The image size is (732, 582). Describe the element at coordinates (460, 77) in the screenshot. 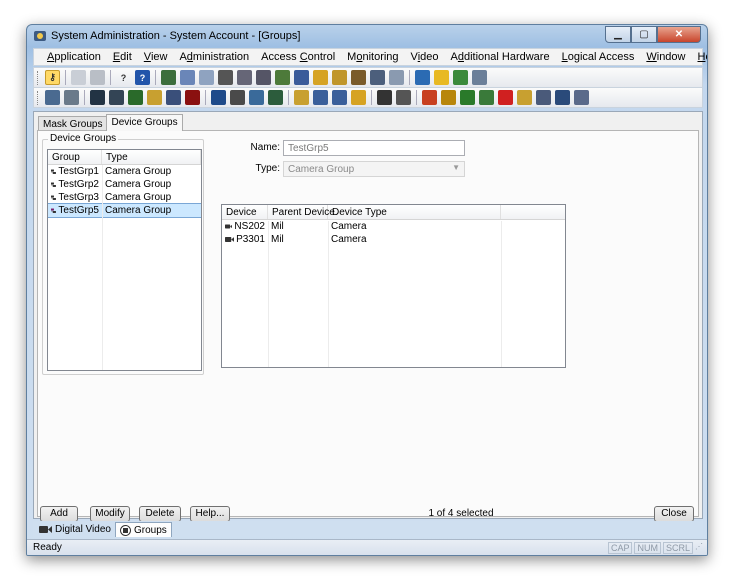

I see `add-user-icon` at that location.